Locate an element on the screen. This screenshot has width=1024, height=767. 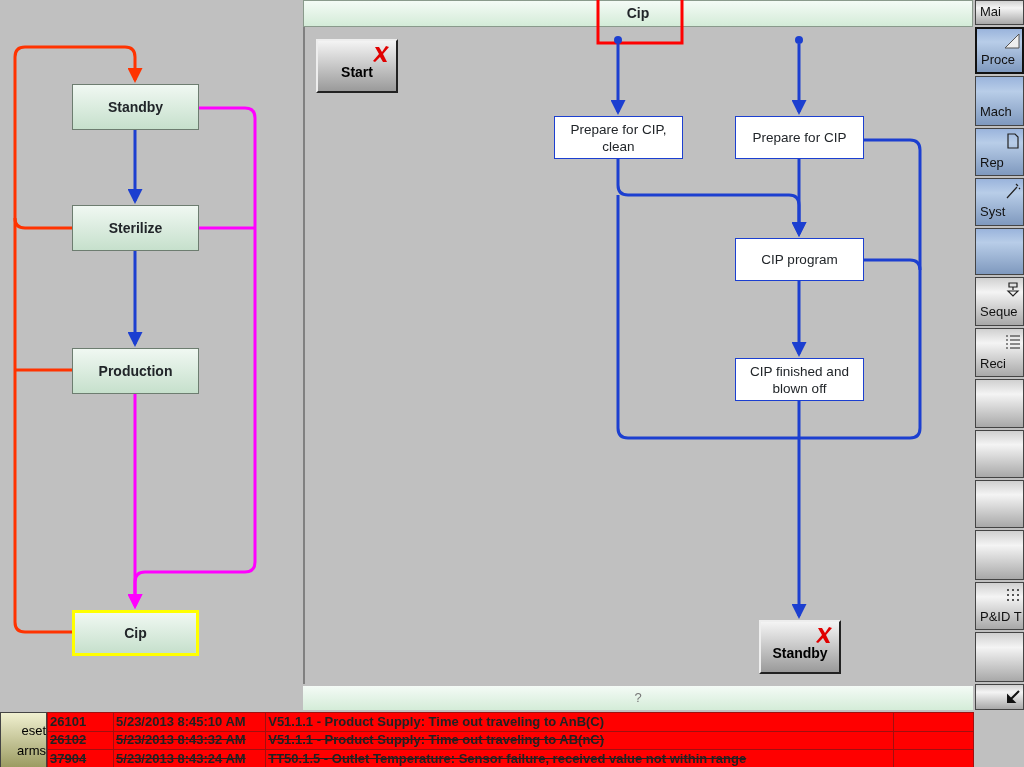
list-icon is located at coordinates (1013, 340).